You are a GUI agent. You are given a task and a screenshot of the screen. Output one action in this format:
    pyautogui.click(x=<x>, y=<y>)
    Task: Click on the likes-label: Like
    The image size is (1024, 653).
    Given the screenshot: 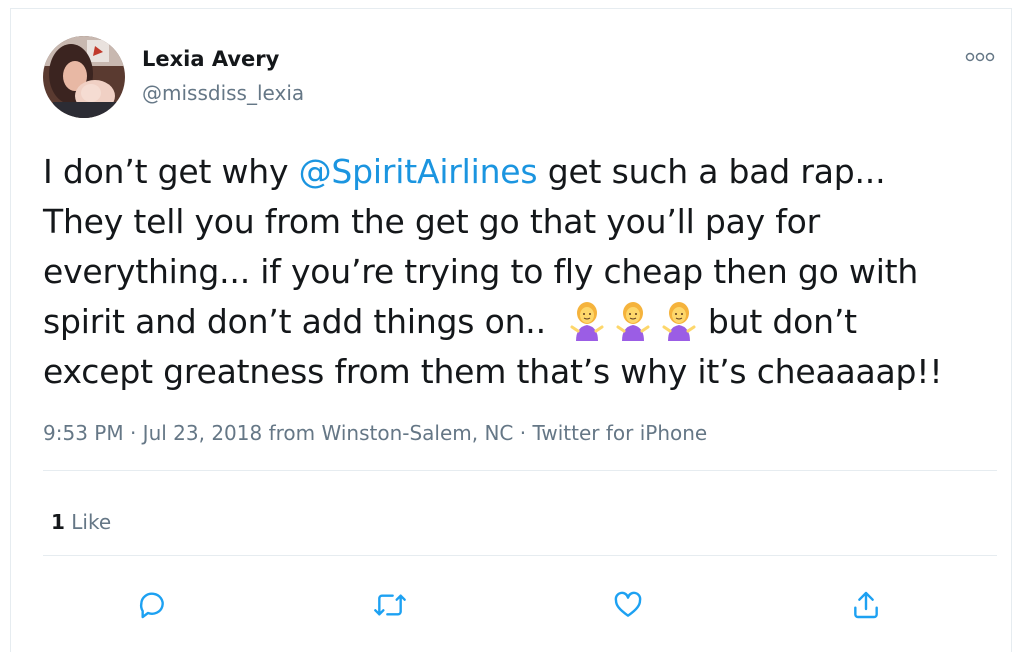 What is the action you would take?
    pyautogui.click(x=88, y=522)
    